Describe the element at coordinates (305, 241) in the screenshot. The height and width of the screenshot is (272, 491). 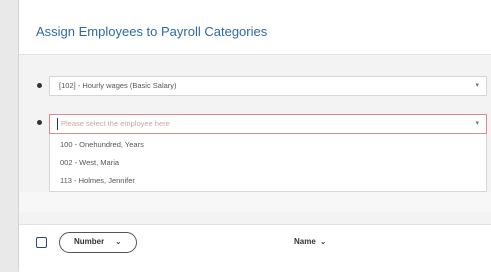
I see `name-column-label: Name` at that location.